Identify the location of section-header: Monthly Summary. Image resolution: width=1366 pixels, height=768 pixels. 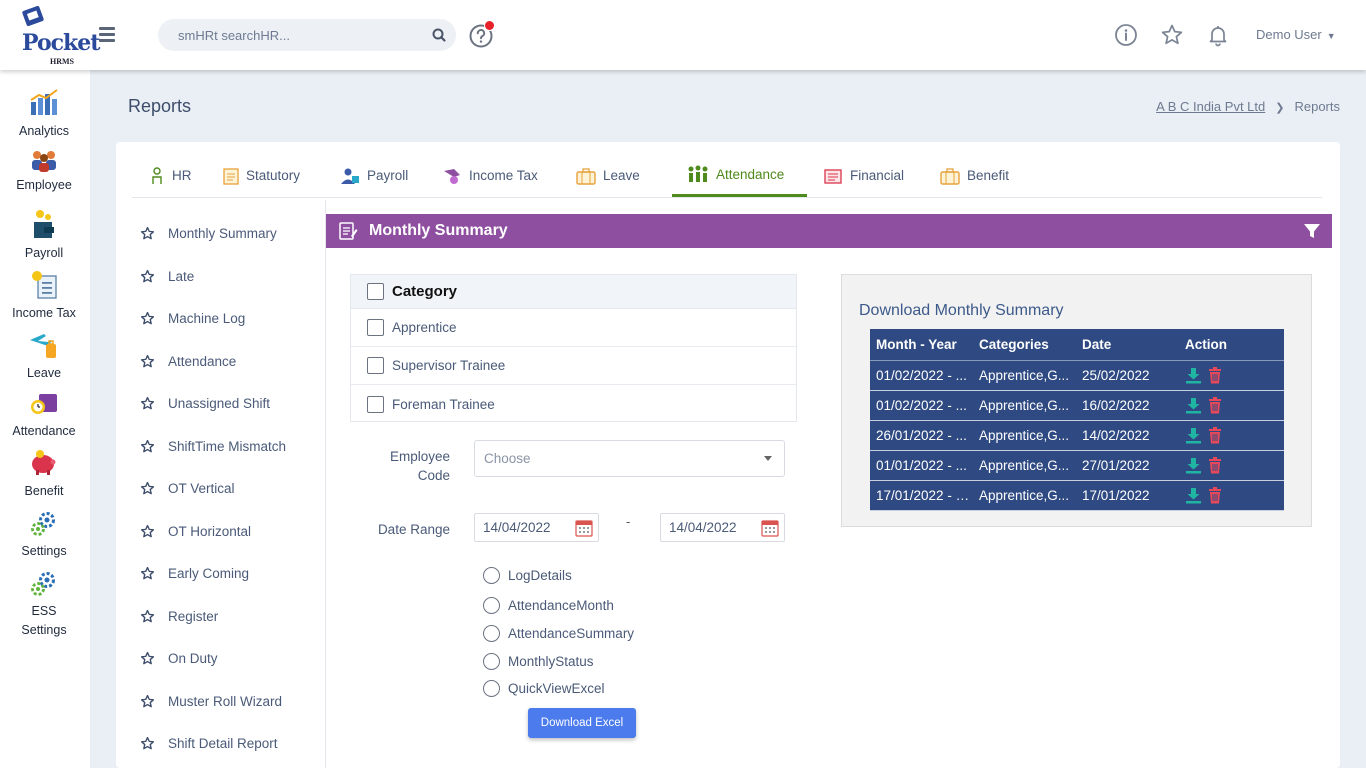
(829, 231).